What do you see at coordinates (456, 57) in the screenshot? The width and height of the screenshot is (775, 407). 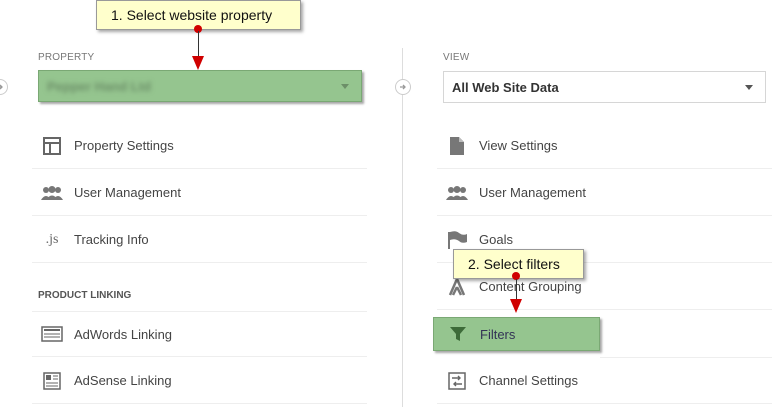 I see `view-column-label: VIEW` at bounding box center [456, 57].